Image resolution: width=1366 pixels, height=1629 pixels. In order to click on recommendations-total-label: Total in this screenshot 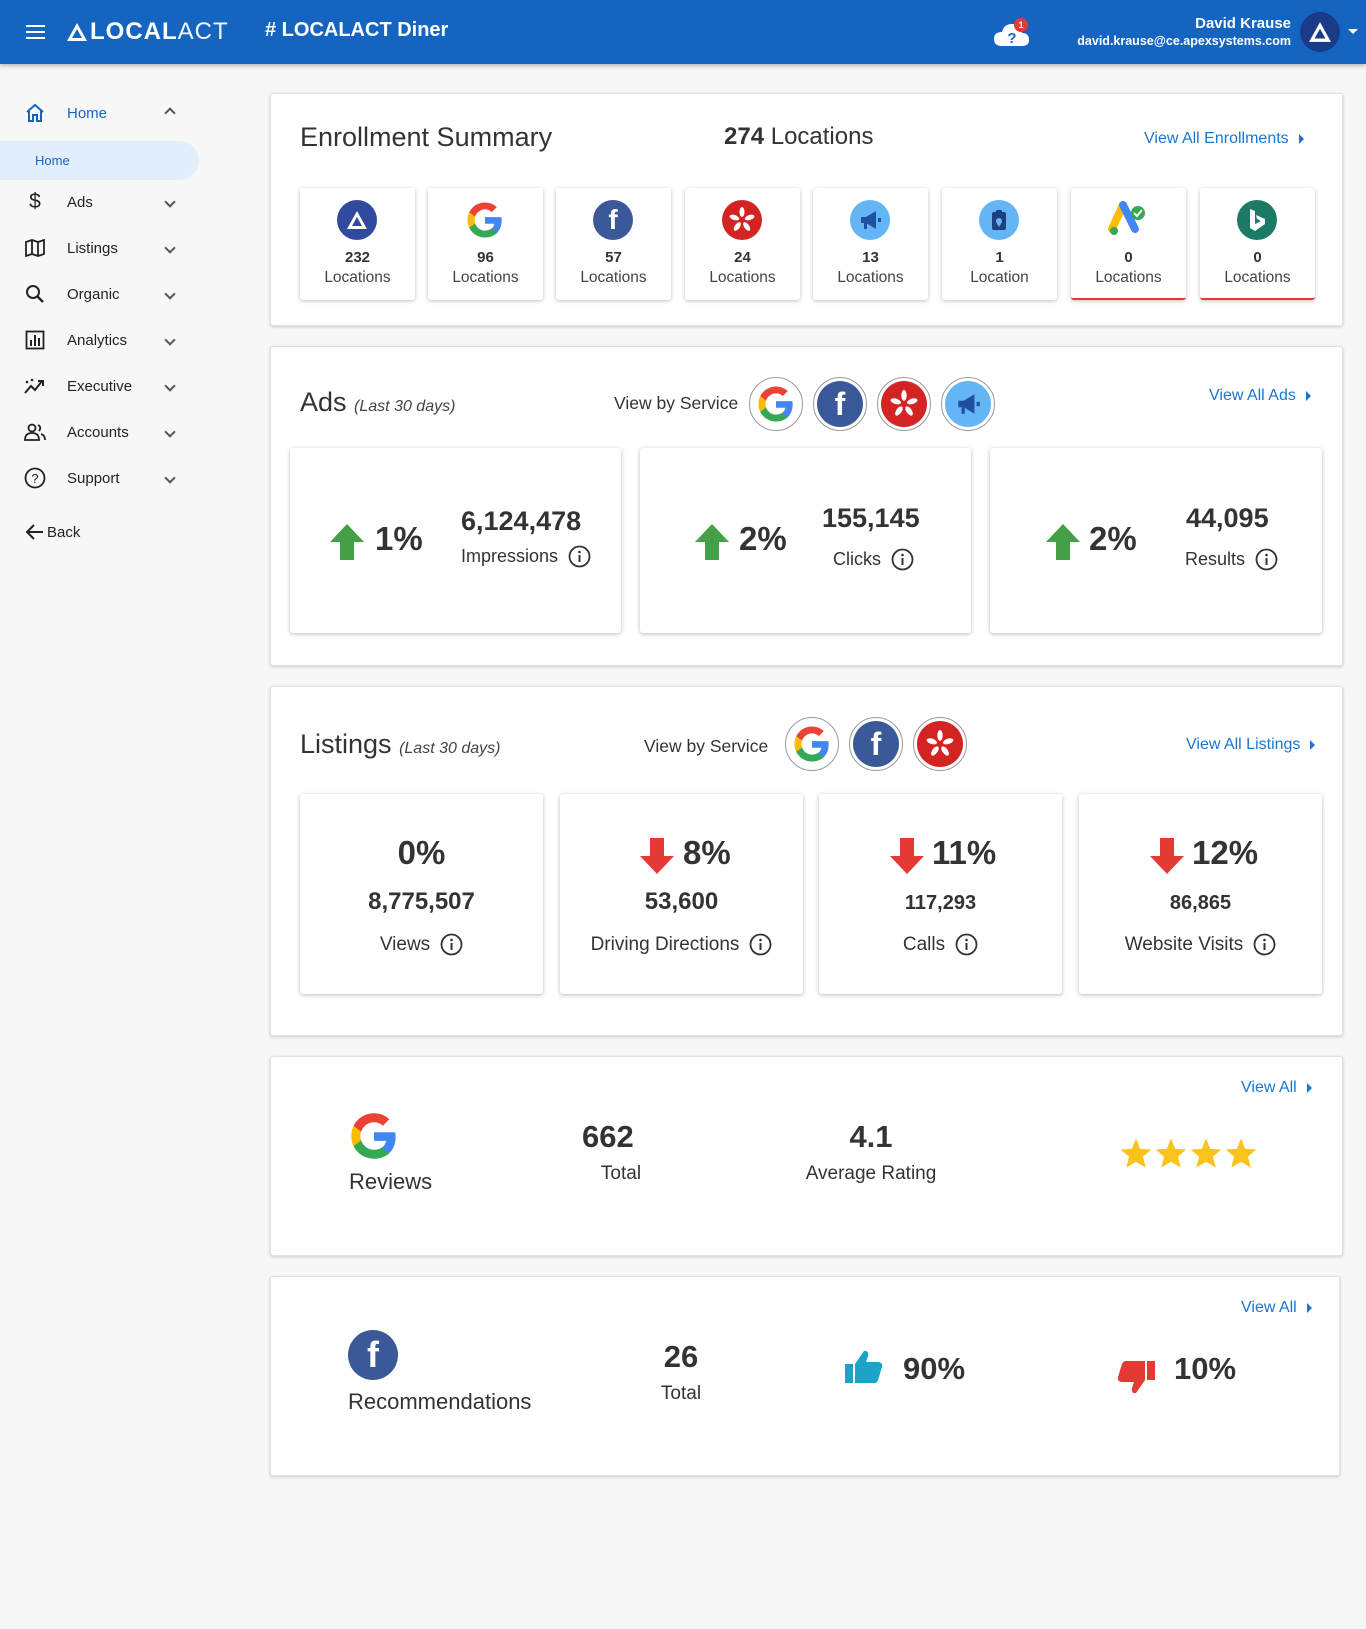, I will do `click(681, 1393)`.